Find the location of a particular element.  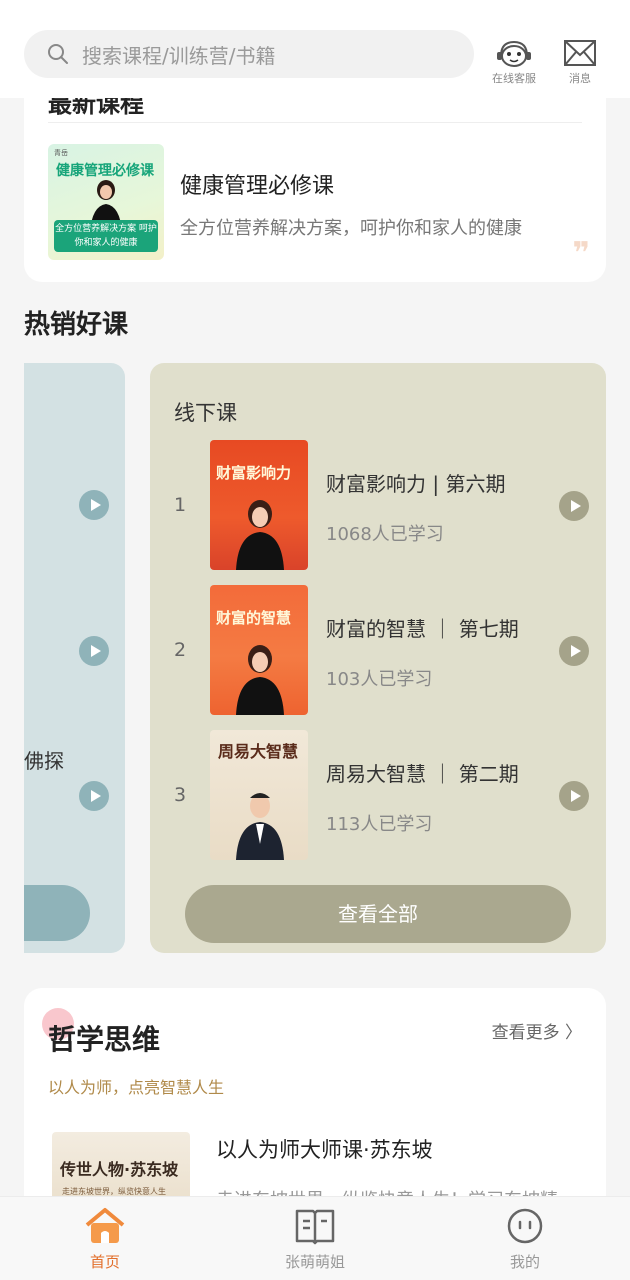

previous-category-card: 佛探 is located at coordinates (74, 658).